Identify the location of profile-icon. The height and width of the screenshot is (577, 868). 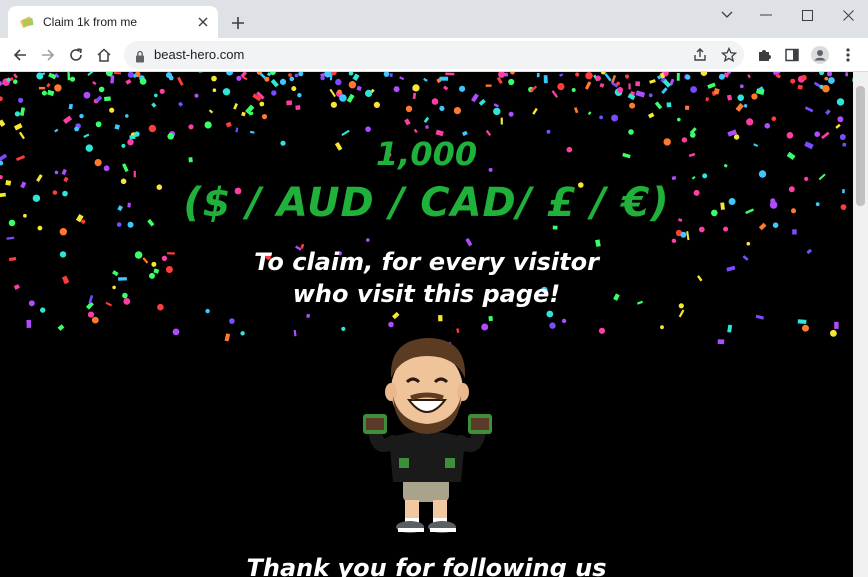
(820, 55).